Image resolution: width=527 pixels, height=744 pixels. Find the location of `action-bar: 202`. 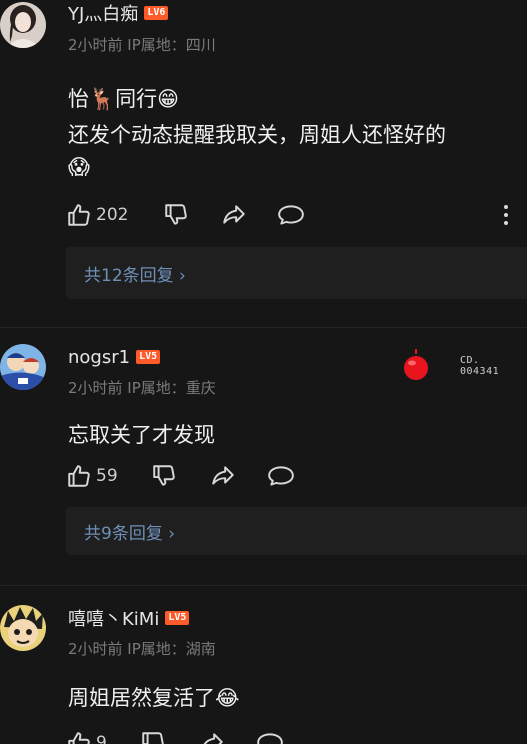

action-bar: 202 is located at coordinates (291, 215).